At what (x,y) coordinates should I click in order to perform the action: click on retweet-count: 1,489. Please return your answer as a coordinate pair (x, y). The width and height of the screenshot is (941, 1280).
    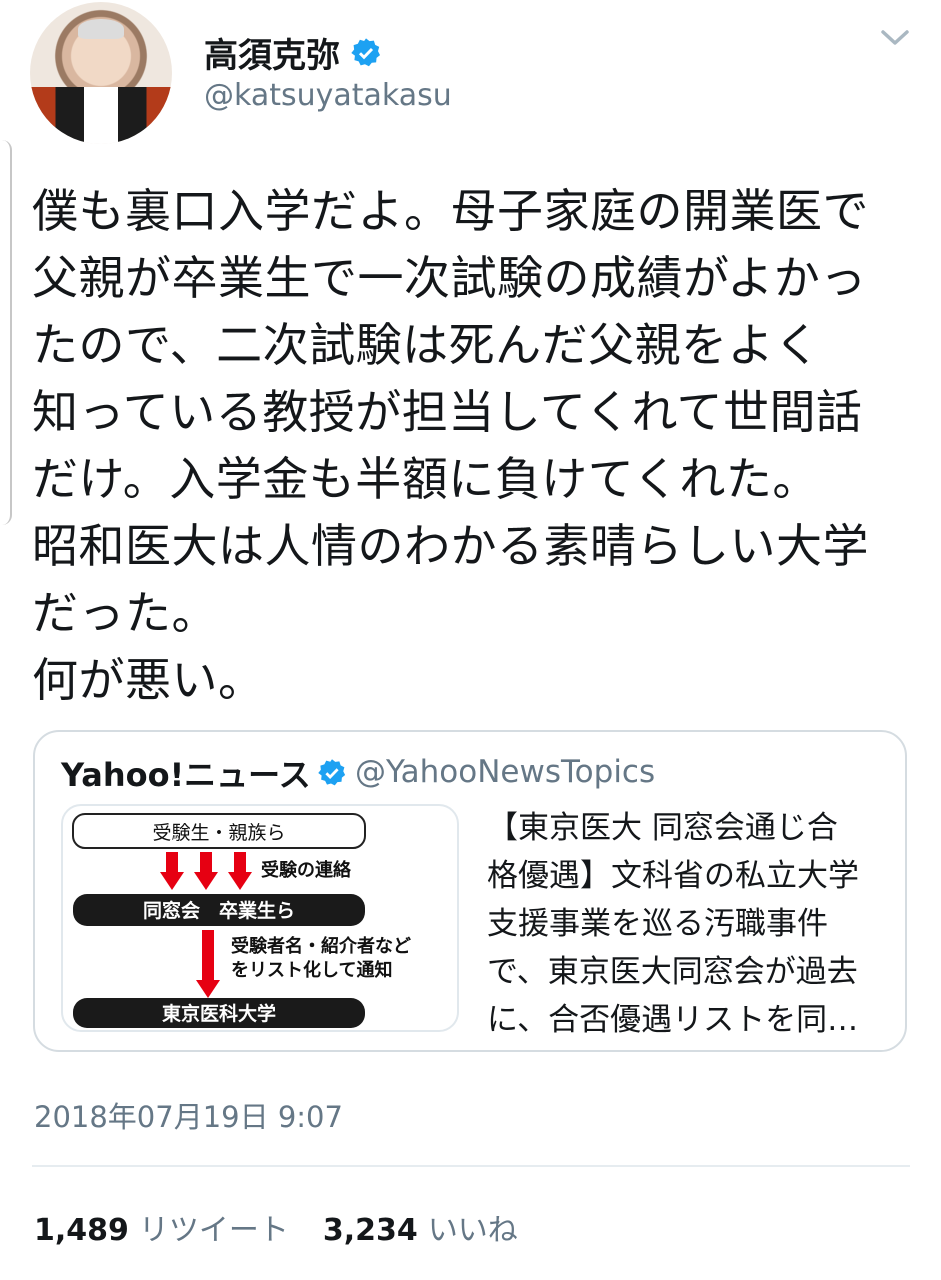
    Looking at the image, I should click on (81, 1230).